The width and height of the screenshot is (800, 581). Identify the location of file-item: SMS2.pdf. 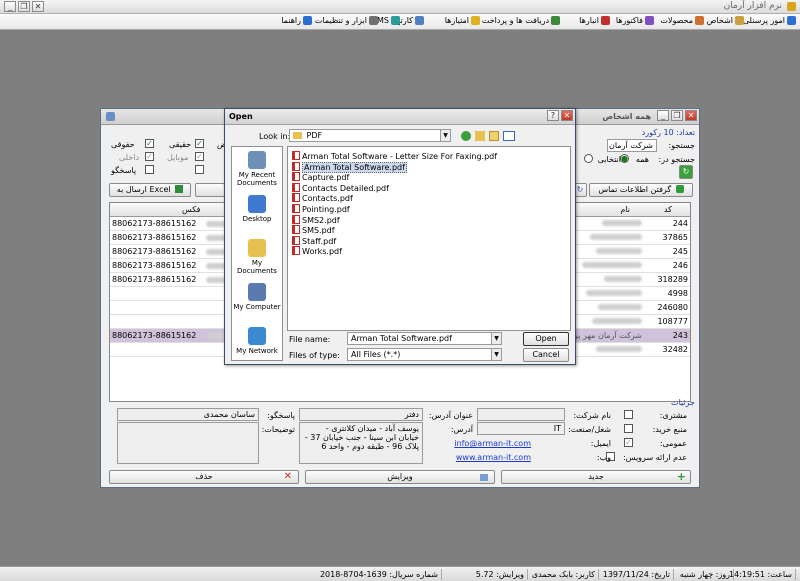
(316, 219).